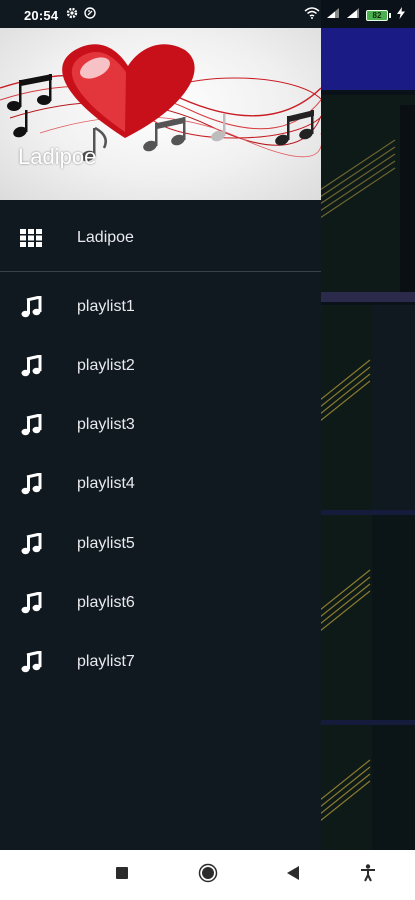  I want to click on accessibility-icon, so click(368, 875).